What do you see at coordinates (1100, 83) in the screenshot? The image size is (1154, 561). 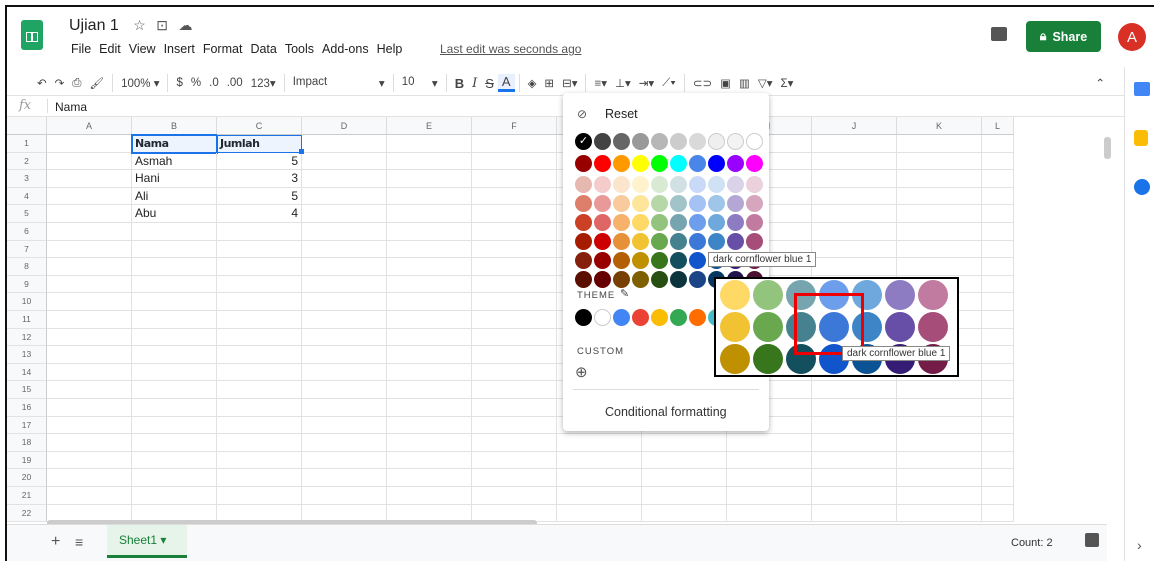 I see `collapse-menu-icon: ⌃` at bounding box center [1100, 83].